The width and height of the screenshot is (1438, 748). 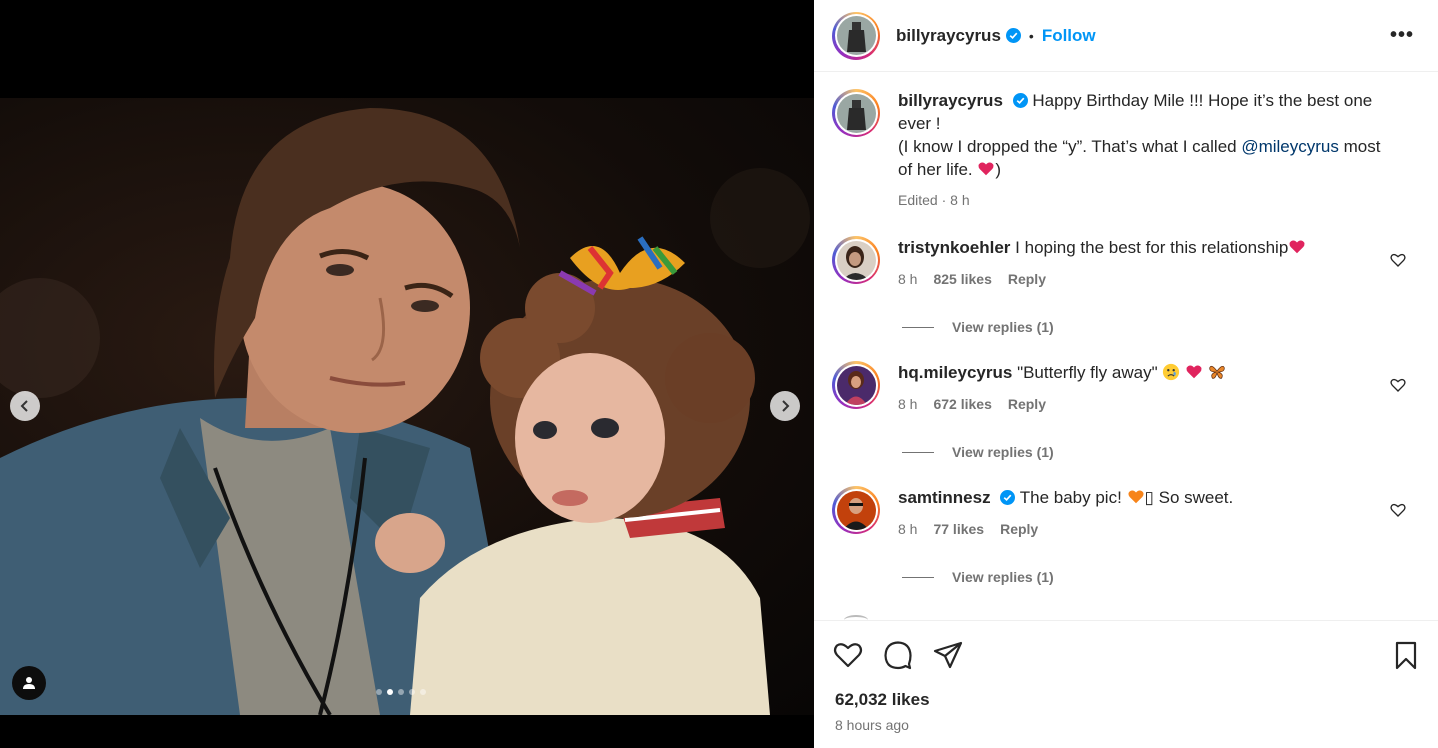 What do you see at coordinates (948, 655) in the screenshot?
I see `share-paper-plane-icon` at bounding box center [948, 655].